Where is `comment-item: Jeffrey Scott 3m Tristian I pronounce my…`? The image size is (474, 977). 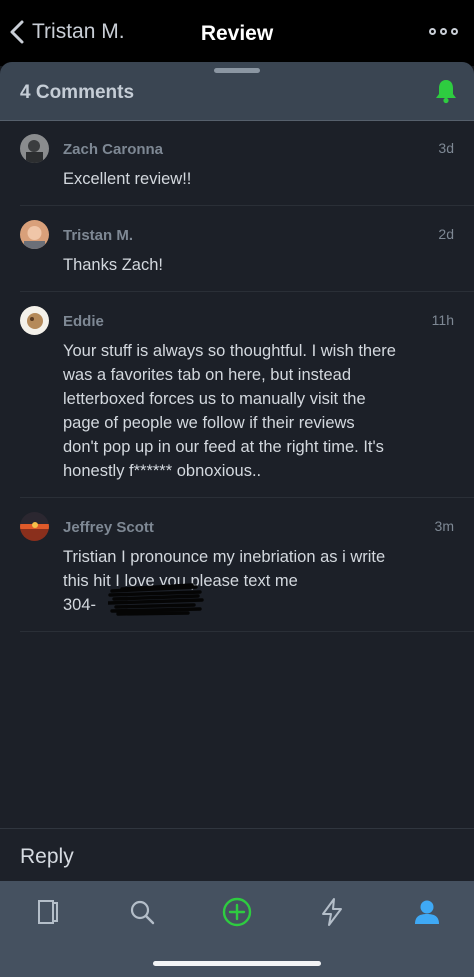
comment-item: Jeffrey Scott 3m Tristian I pronounce my… is located at coordinates (247, 565).